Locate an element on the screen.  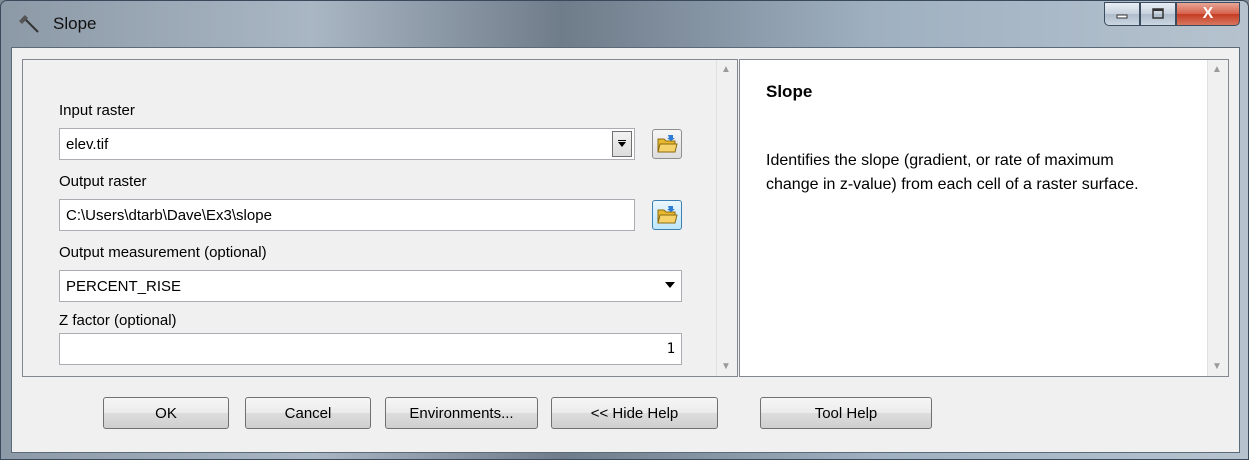
help-scrollbar: ▲ ▼ is located at coordinates (1217, 218).